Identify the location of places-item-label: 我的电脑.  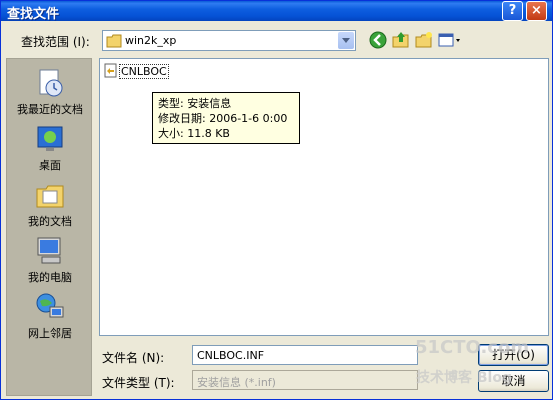
(50, 277).